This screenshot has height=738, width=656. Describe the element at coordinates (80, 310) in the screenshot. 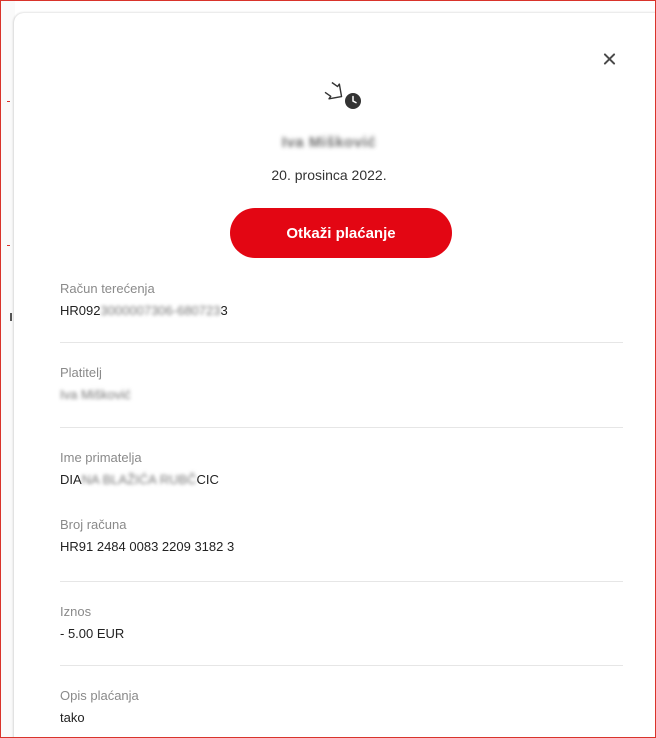

I see `value-visible-start: HR092` at that location.